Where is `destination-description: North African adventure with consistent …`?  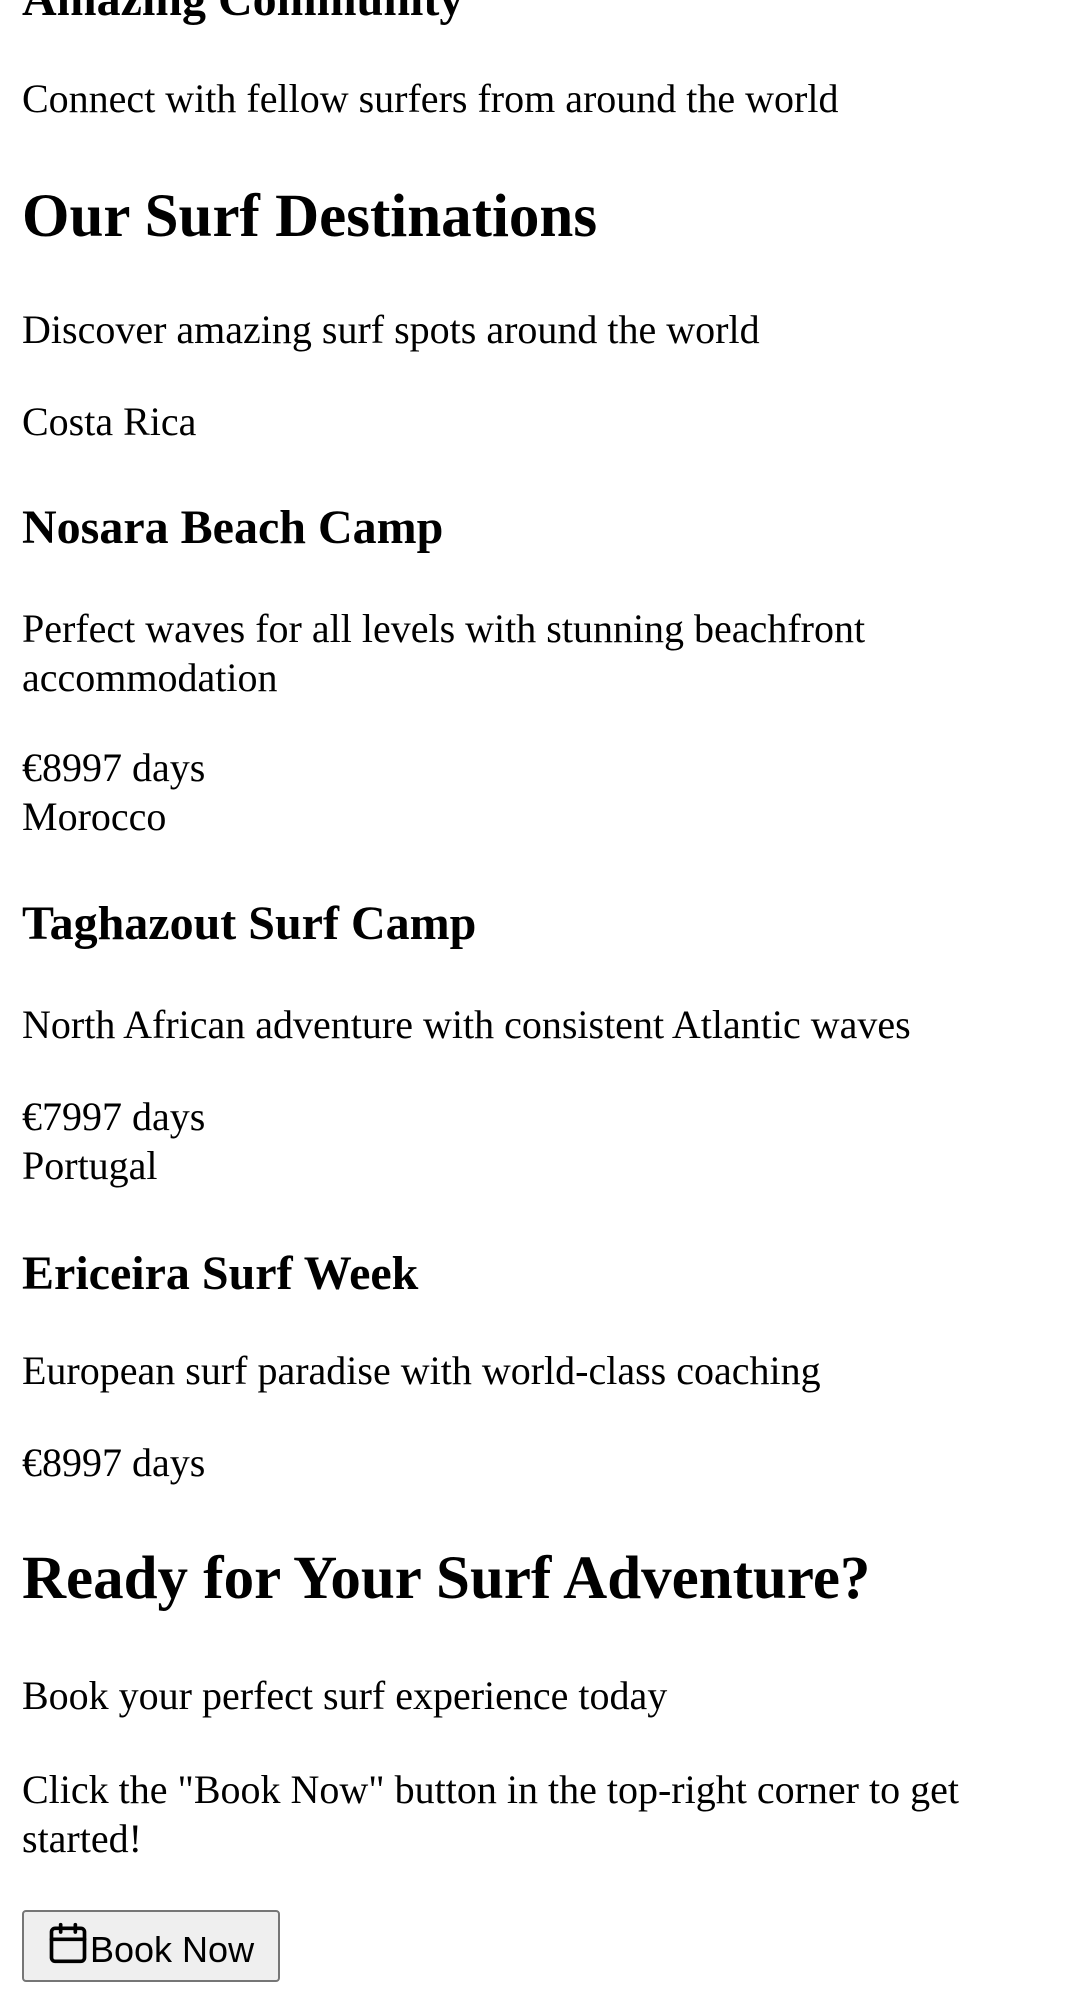
destination-description: North African adventure with consistent … is located at coordinates (466, 1024).